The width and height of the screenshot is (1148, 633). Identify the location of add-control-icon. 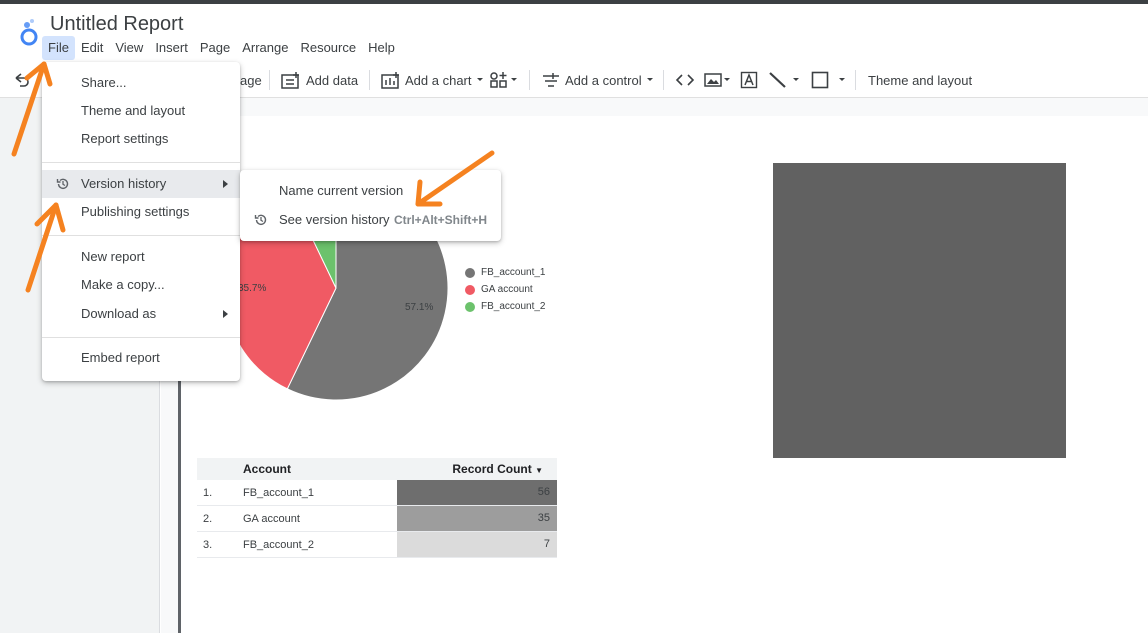
(551, 80).